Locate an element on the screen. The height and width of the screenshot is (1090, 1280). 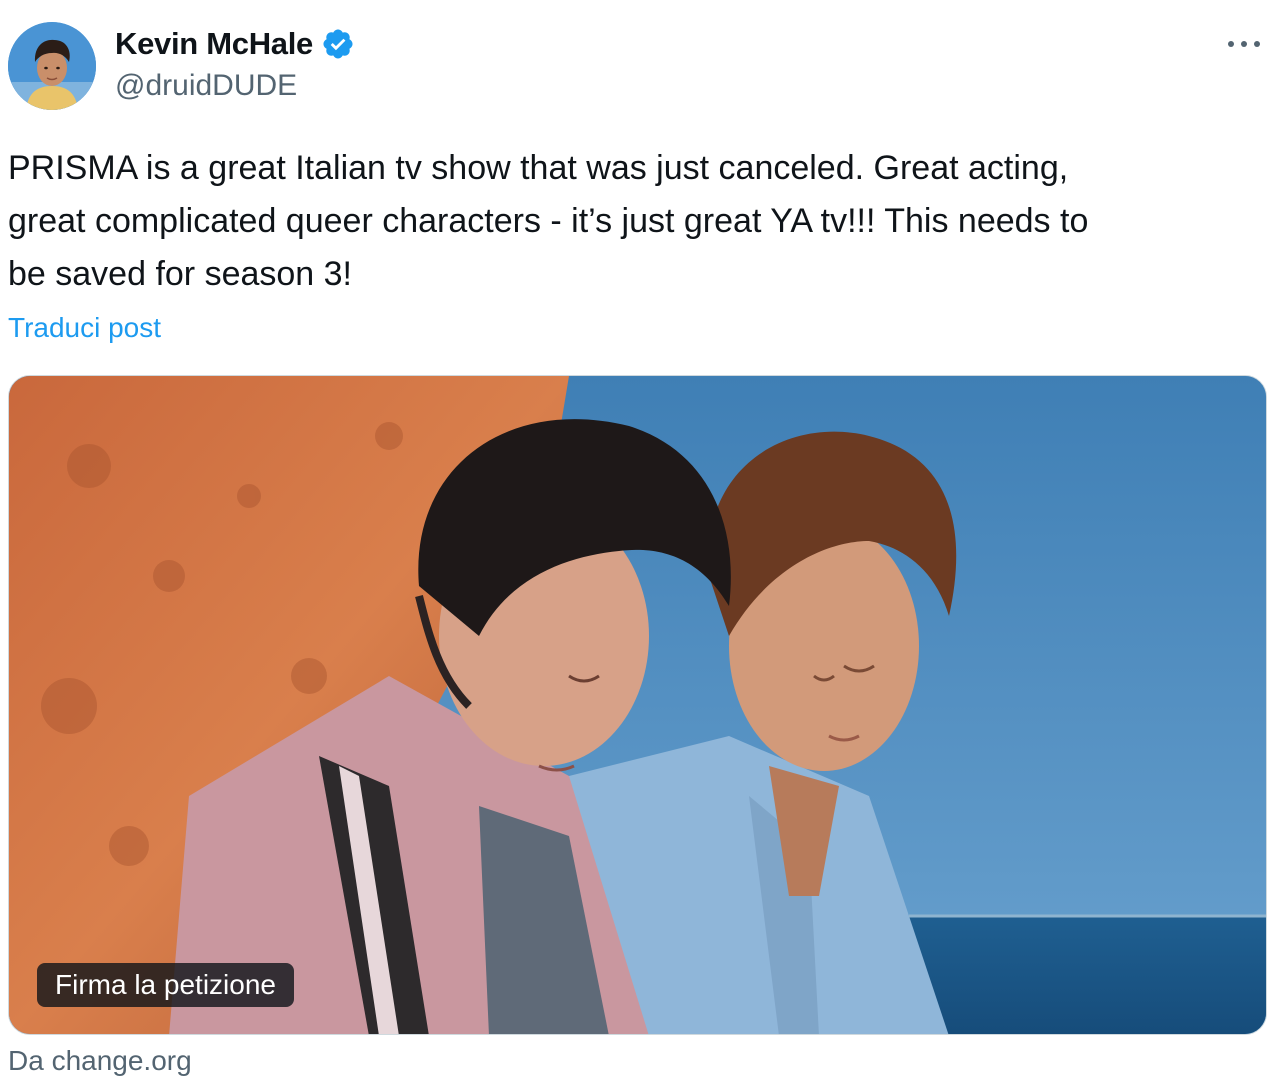
more-options-button is located at coordinates (1244, 44).